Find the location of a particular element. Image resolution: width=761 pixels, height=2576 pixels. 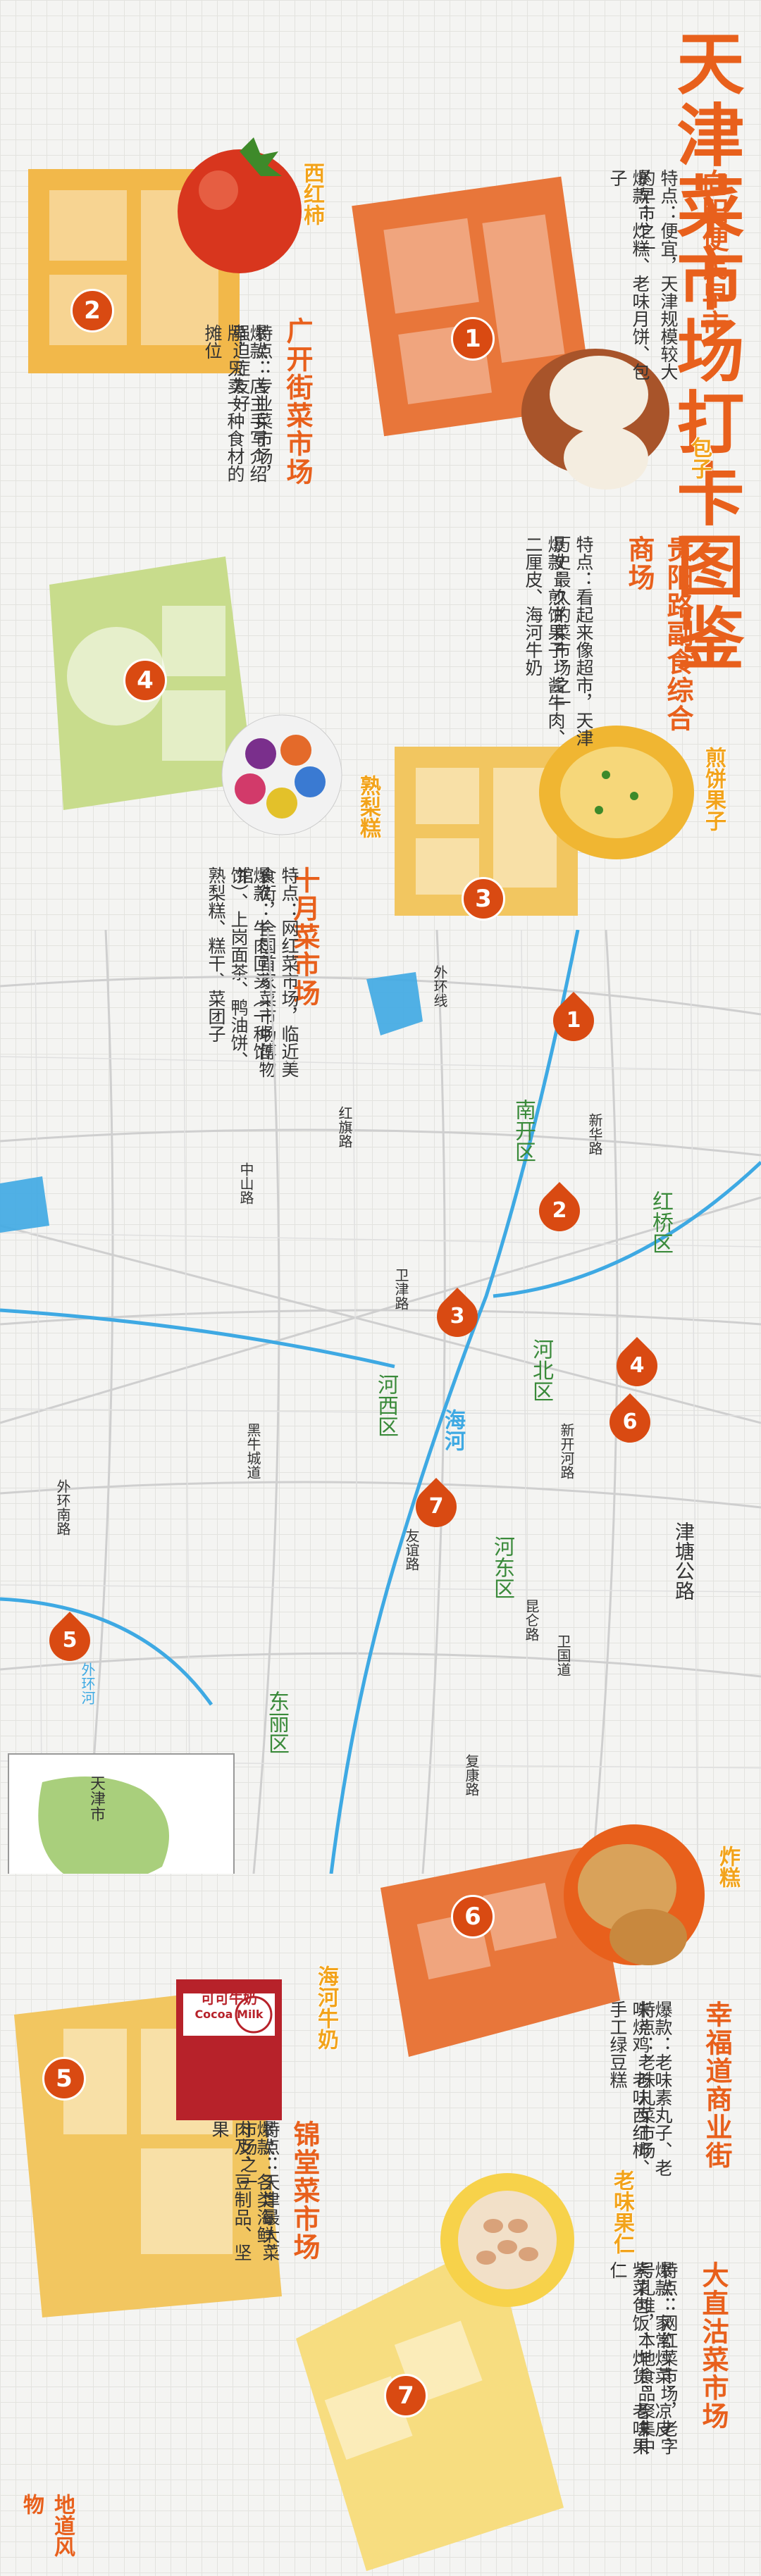

market-5-hits: 爆款：各类海鲜、肉及、豆制品、坚果 is located at coordinates (242, 2190).